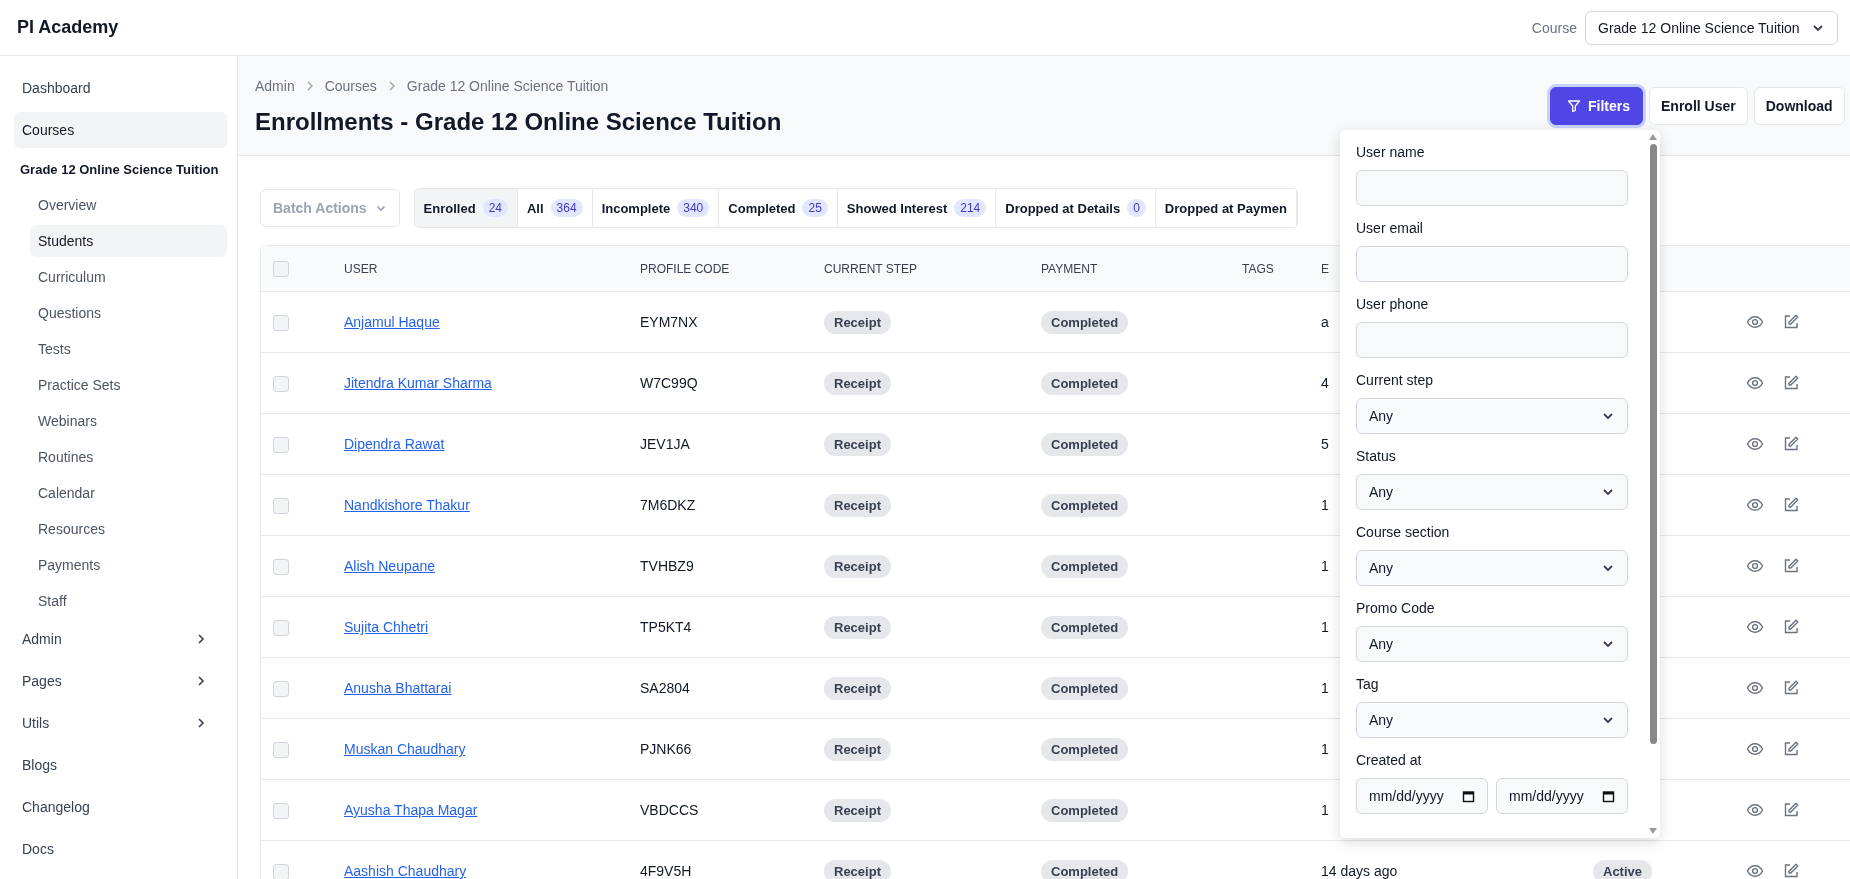 The height and width of the screenshot is (879, 1850). I want to click on sidebar-item: Pages, so click(120, 681).